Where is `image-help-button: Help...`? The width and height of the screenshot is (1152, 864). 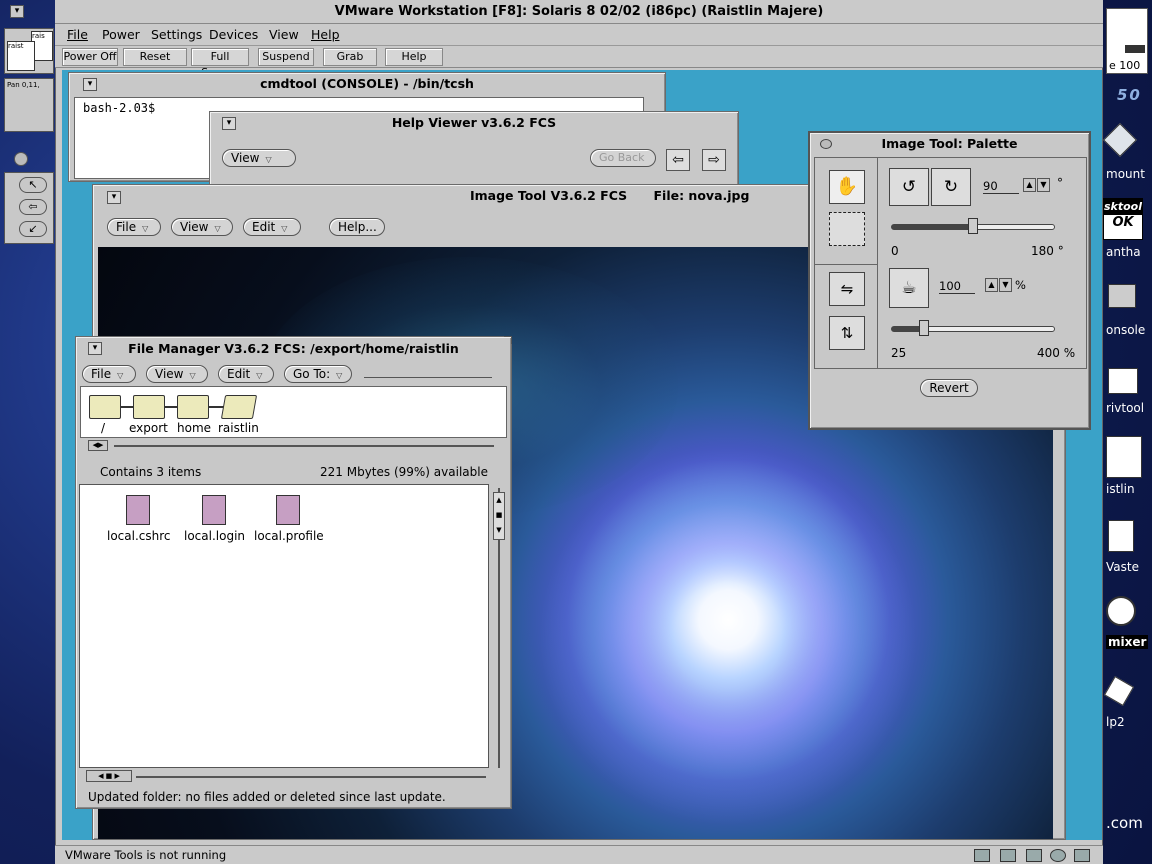 image-help-button: Help... is located at coordinates (357, 227).